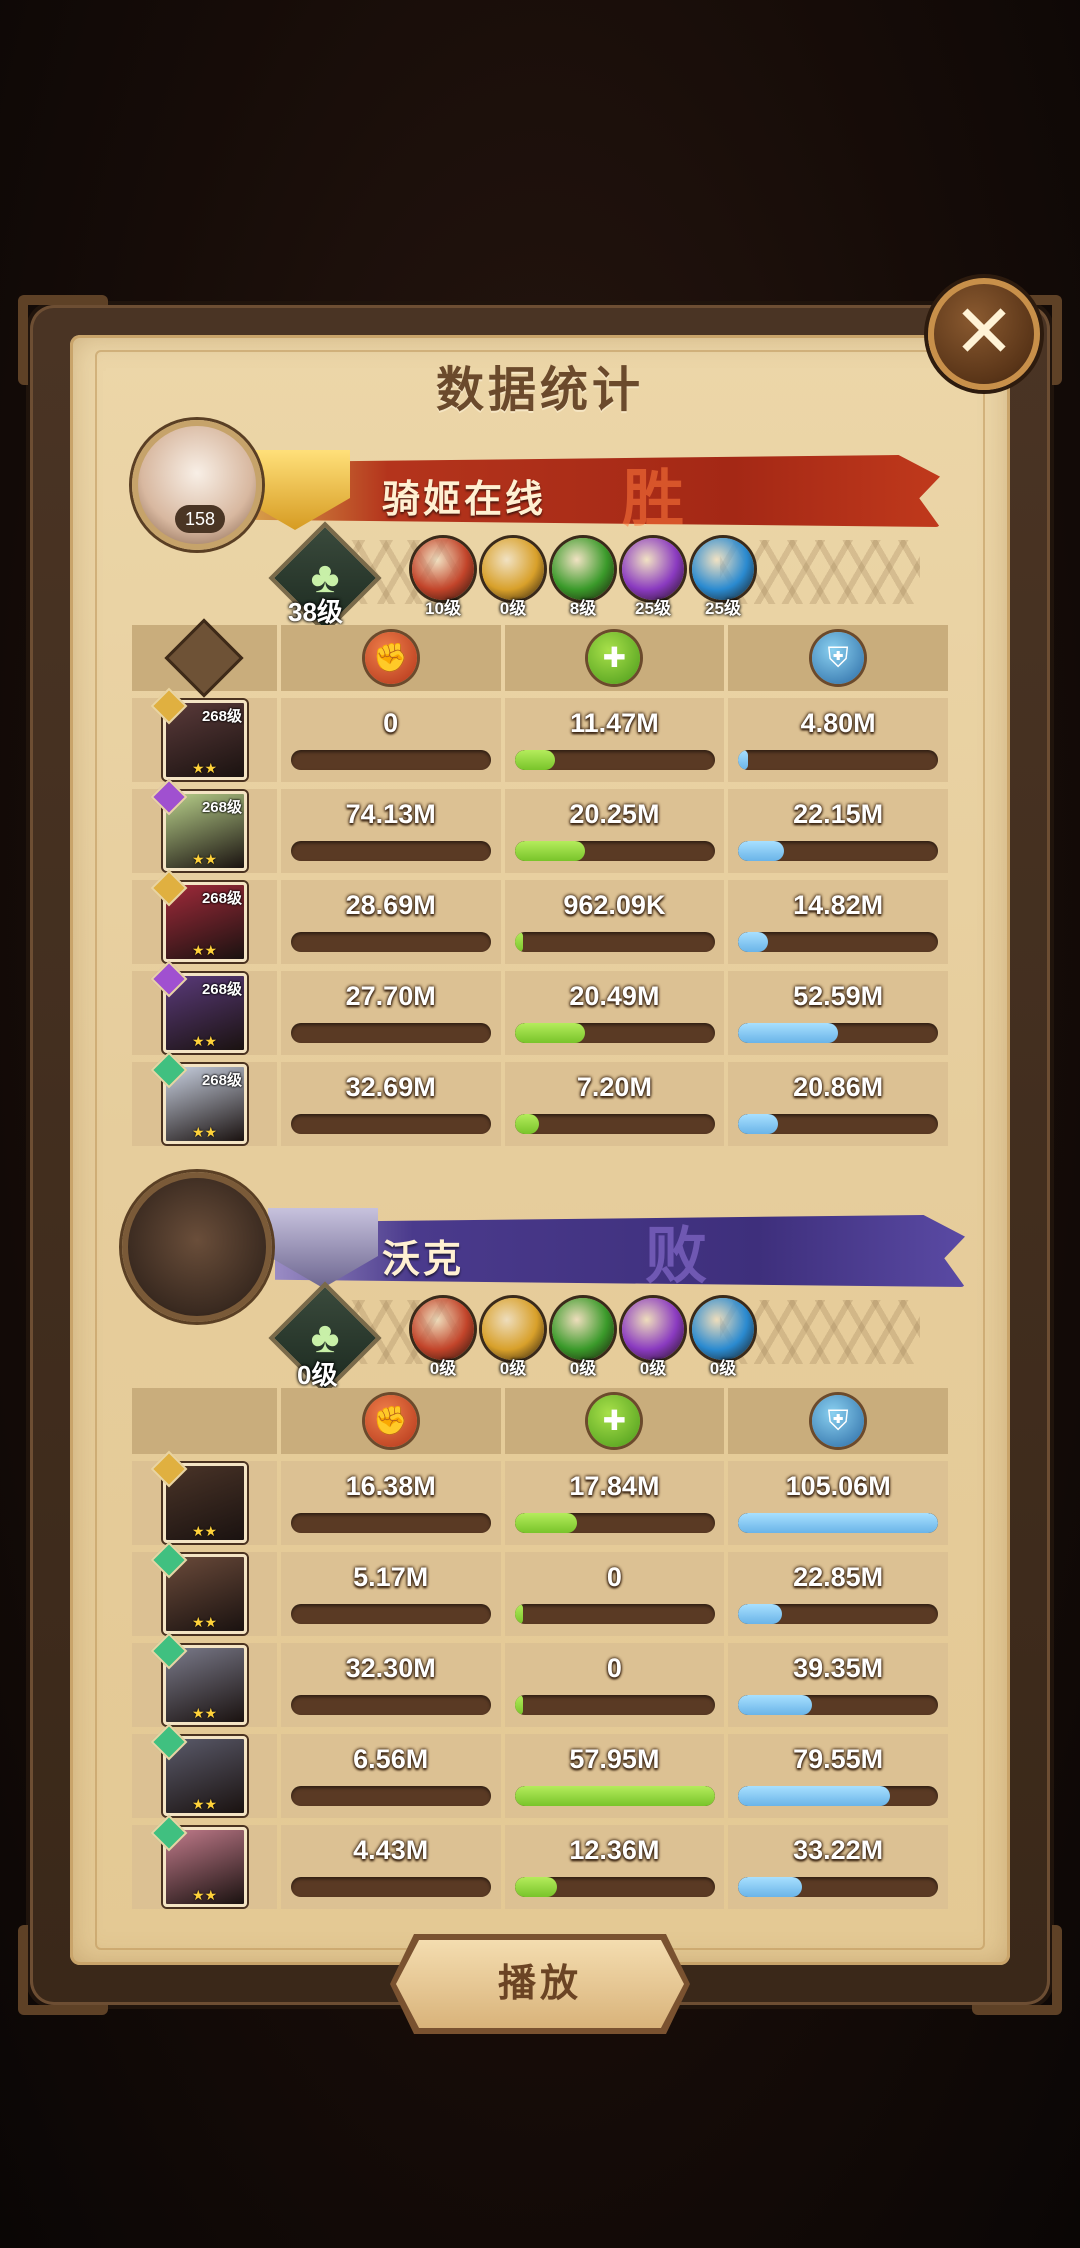 The height and width of the screenshot is (2248, 1080). Describe the element at coordinates (614, 1850) in the screenshot. I see `heal-value: 12.36M` at that location.